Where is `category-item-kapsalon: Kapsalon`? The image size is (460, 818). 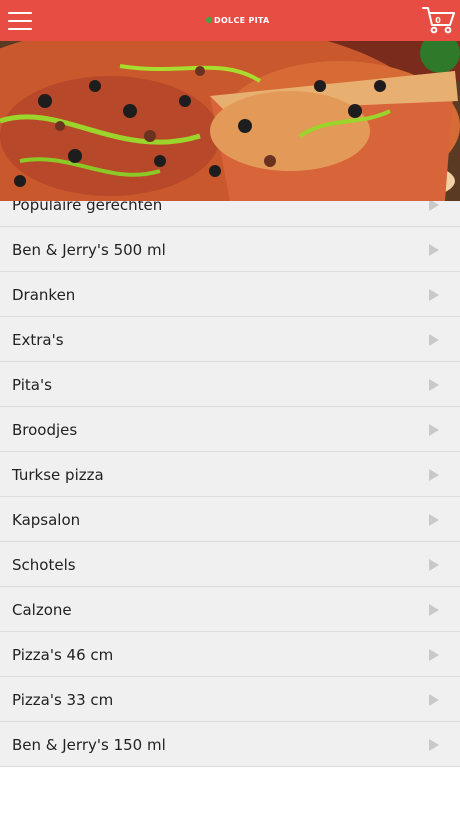
category-item-kapsalon: Kapsalon is located at coordinates (230, 519).